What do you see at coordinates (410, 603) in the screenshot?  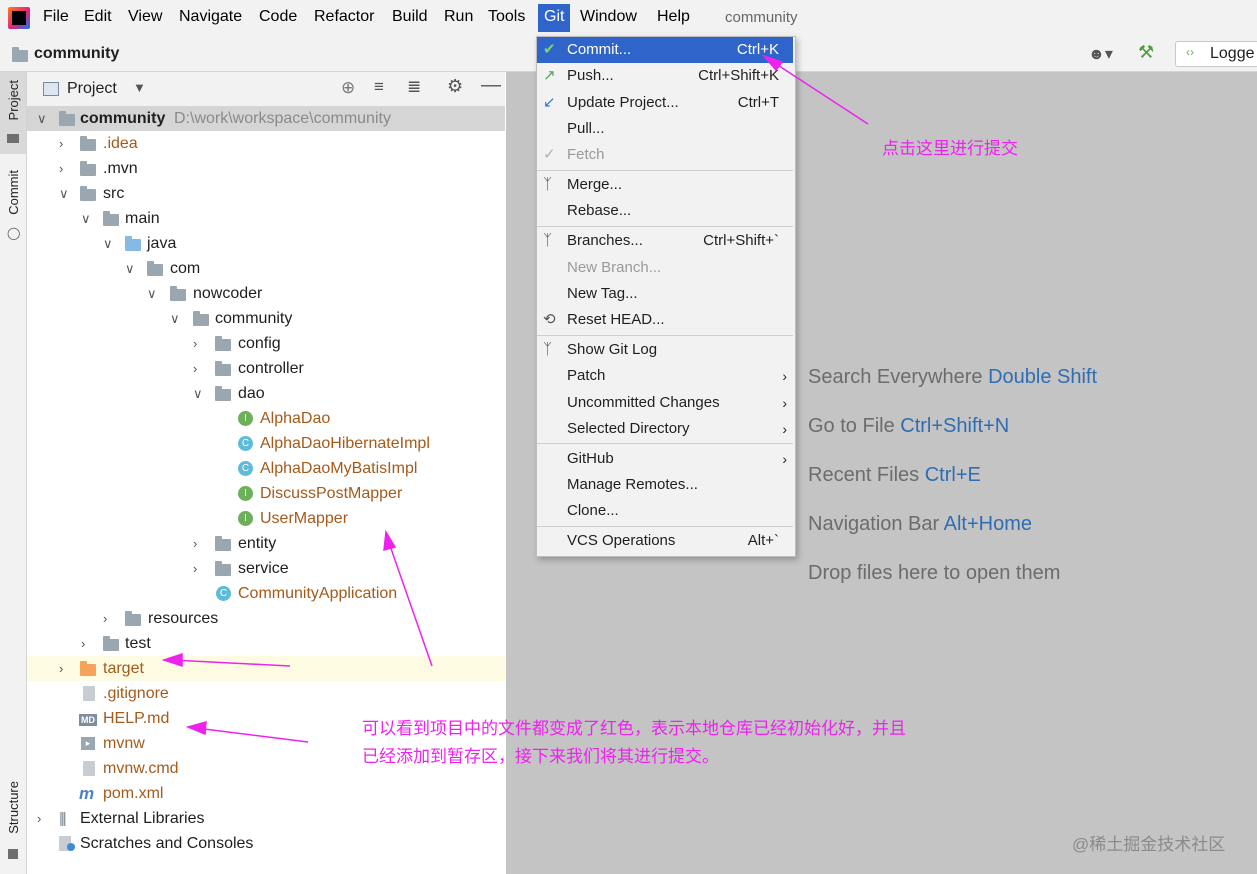 I see `arrow-to-files` at bounding box center [410, 603].